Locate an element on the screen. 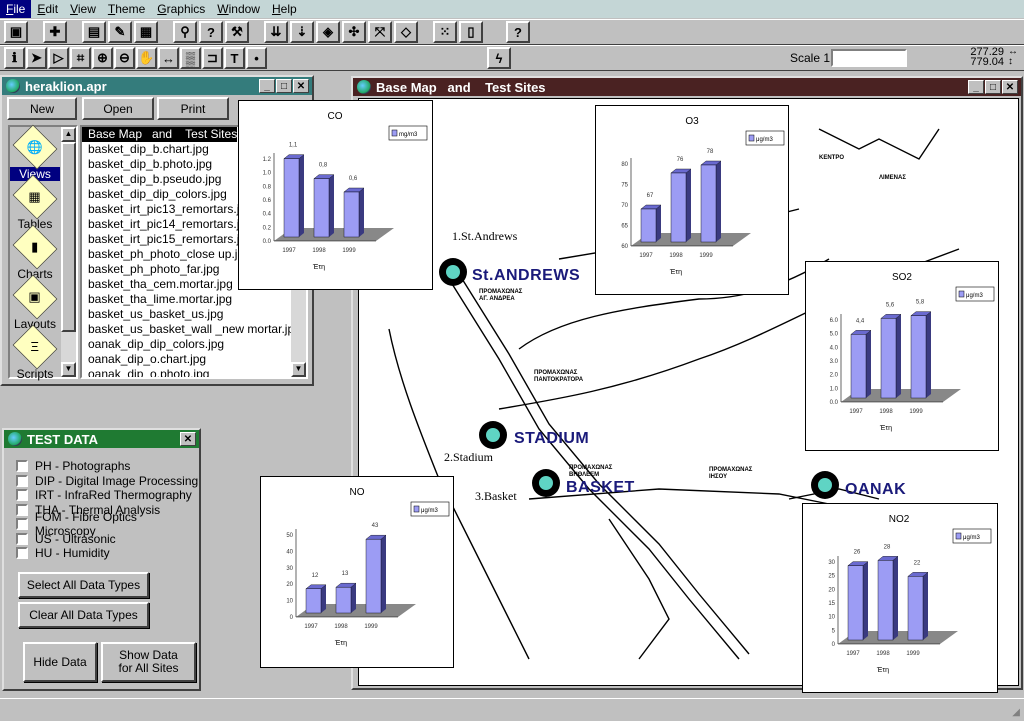 The image size is (1024, 721). print-button: Print is located at coordinates (193, 108).